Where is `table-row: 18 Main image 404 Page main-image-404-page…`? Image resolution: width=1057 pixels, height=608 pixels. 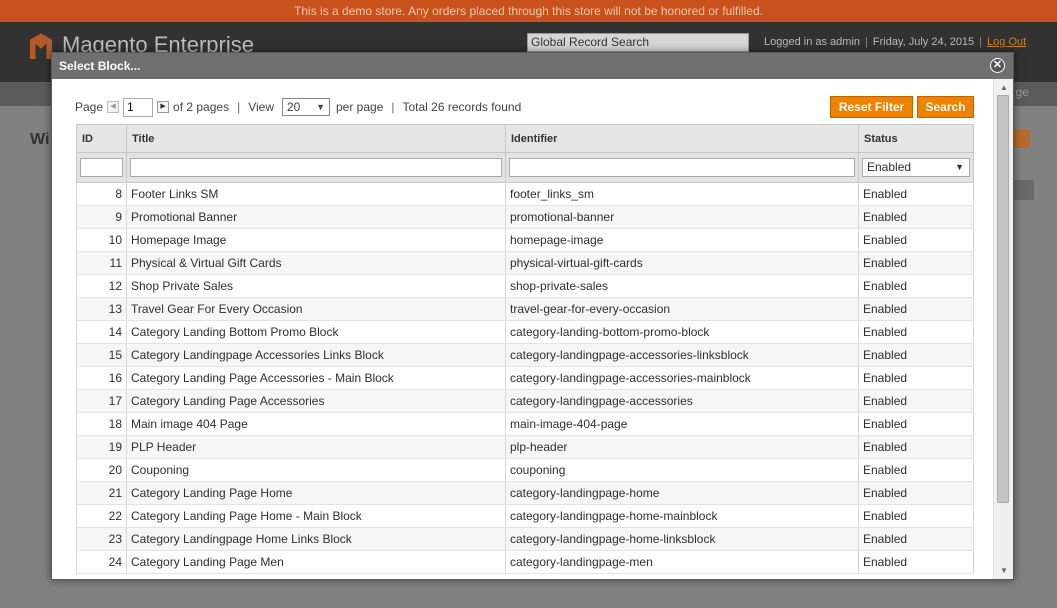 table-row: 18 Main image 404 Page main-image-404-page… is located at coordinates (525, 424).